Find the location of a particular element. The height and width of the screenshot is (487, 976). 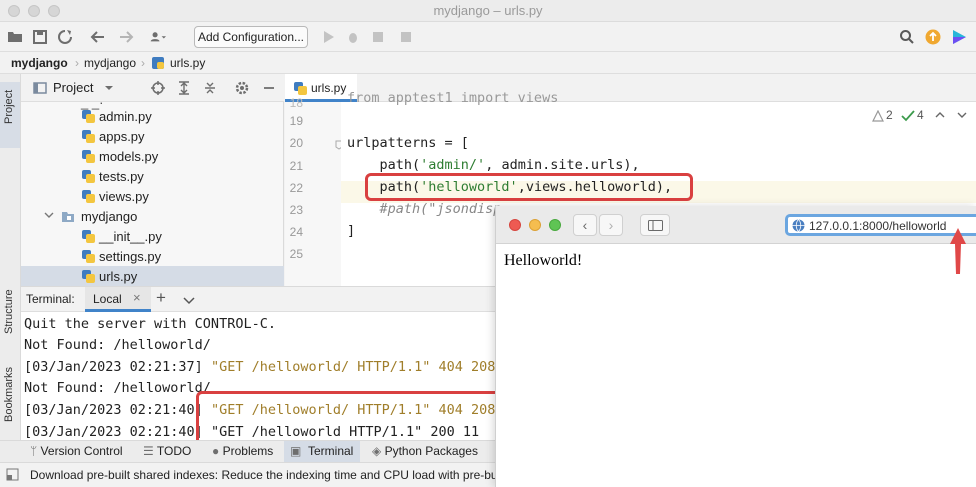

jetbrains-logo-icon is located at coordinates (959, 37).